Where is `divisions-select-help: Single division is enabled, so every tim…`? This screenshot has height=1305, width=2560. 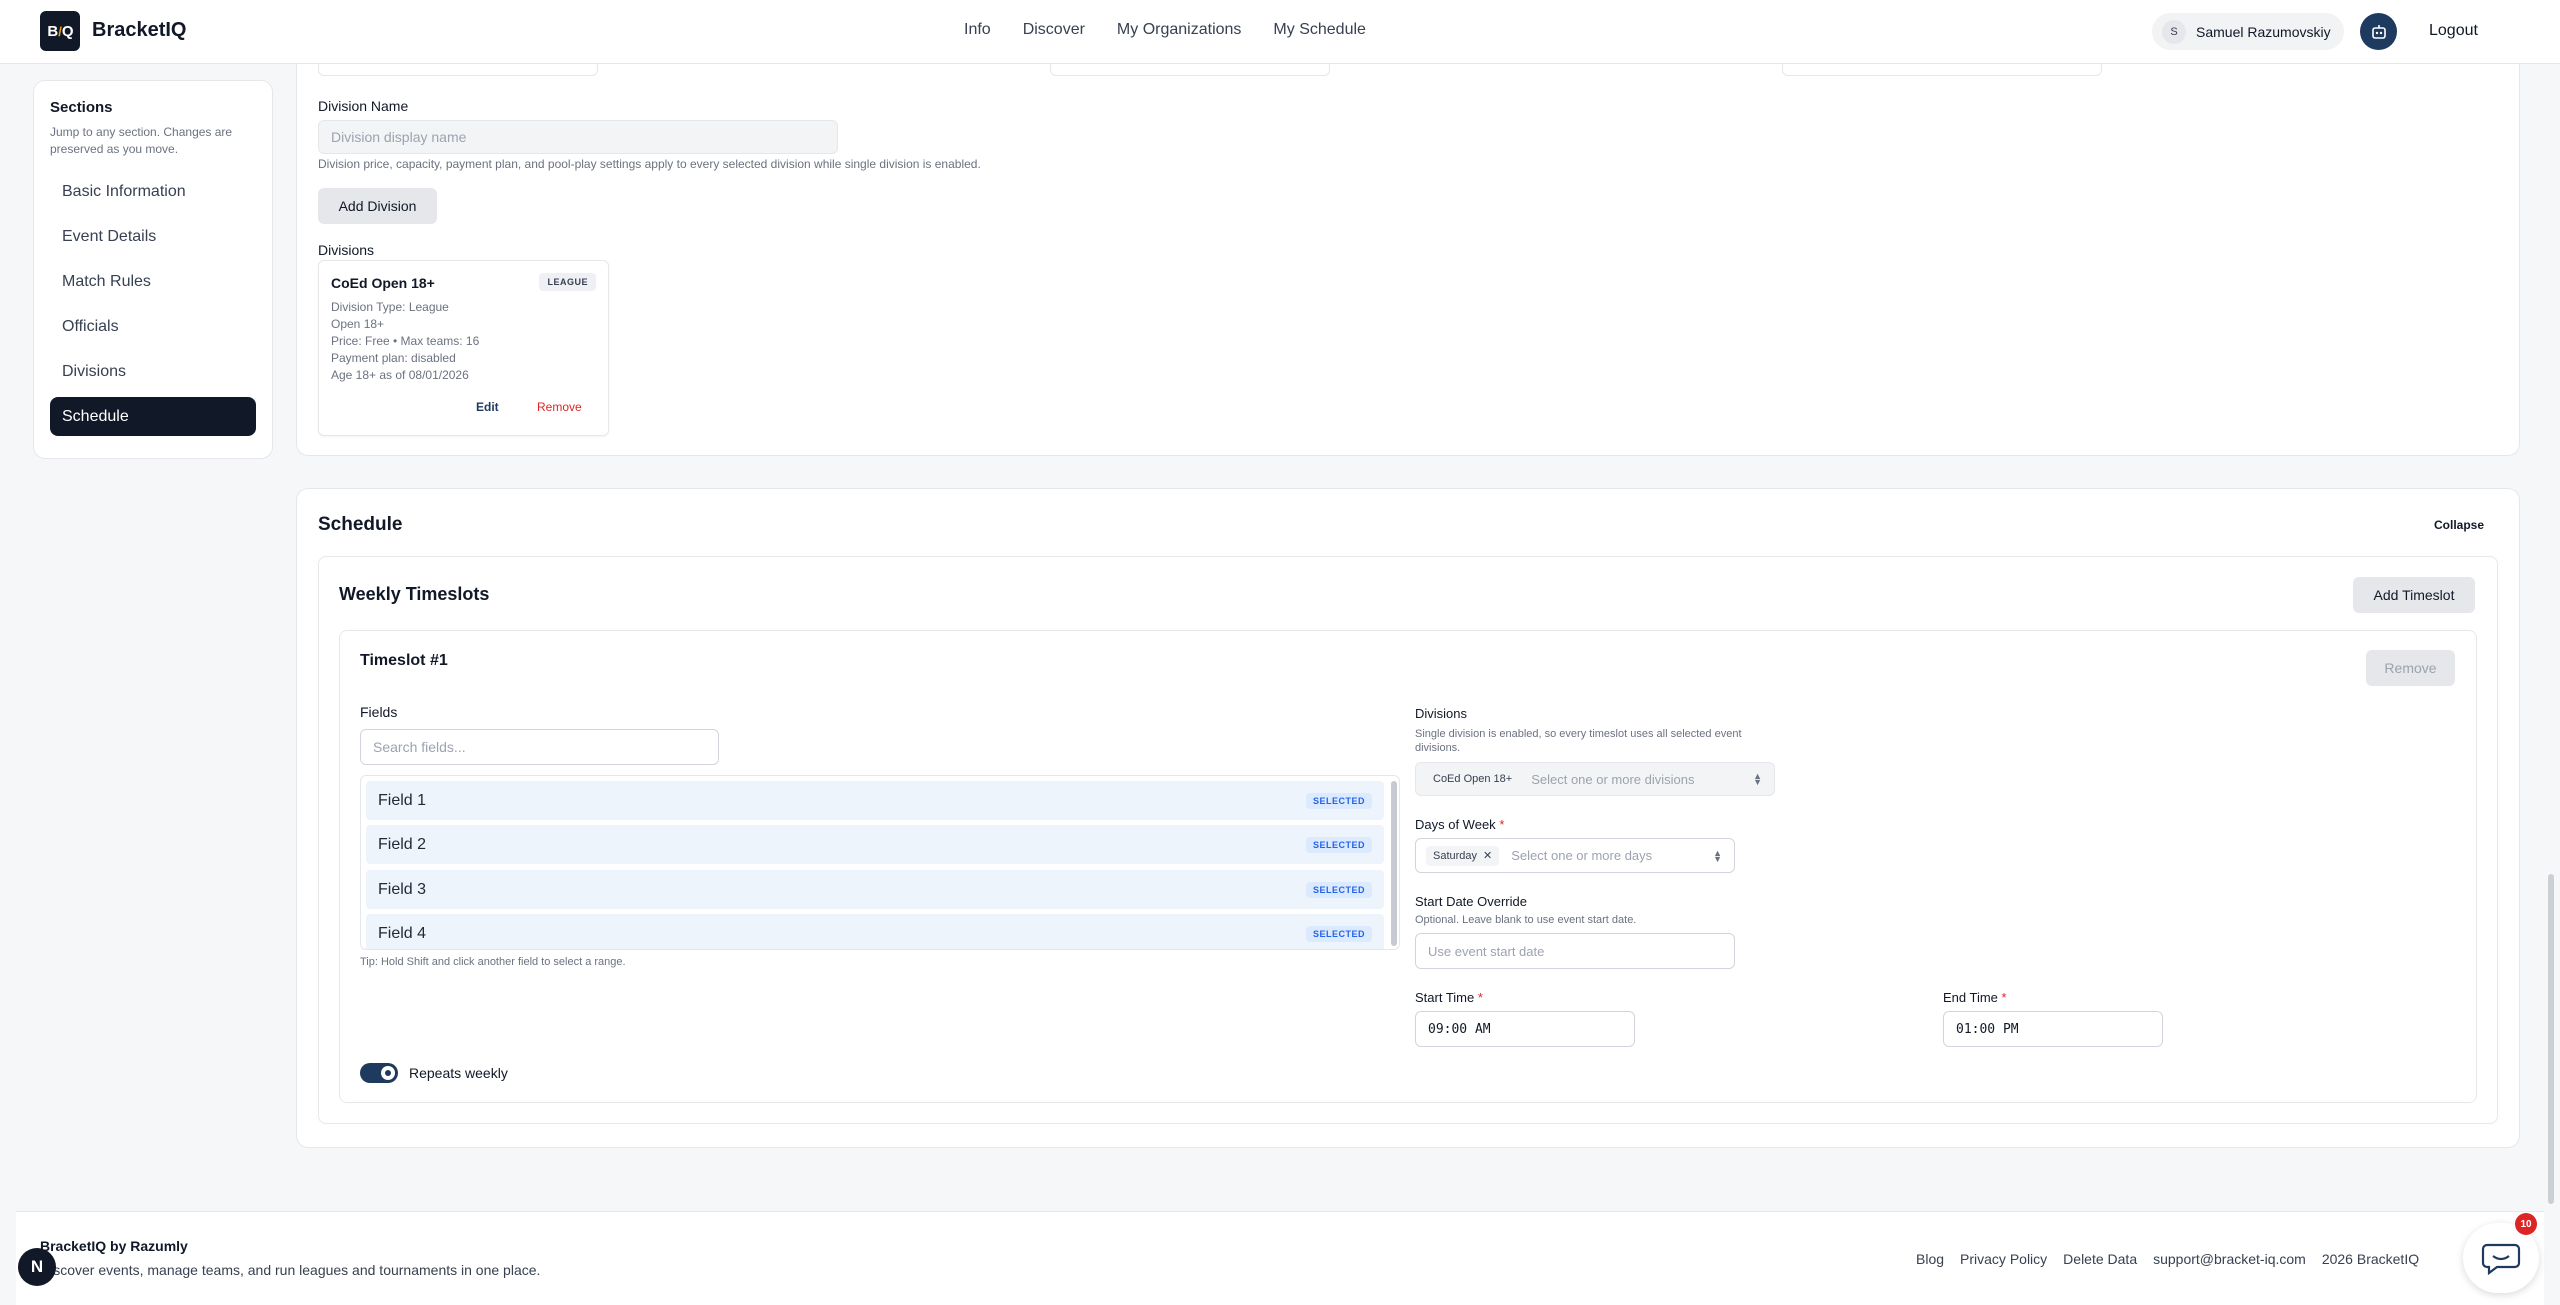 divisions-select-help: Single division is enabled, so every tim… is located at coordinates (1578, 741).